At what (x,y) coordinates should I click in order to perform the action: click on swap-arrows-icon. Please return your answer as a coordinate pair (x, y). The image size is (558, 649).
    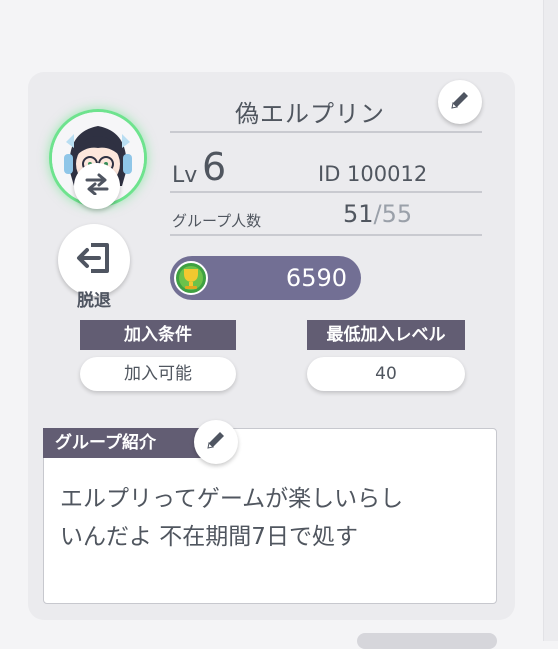
    Looking at the image, I should click on (97, 186).